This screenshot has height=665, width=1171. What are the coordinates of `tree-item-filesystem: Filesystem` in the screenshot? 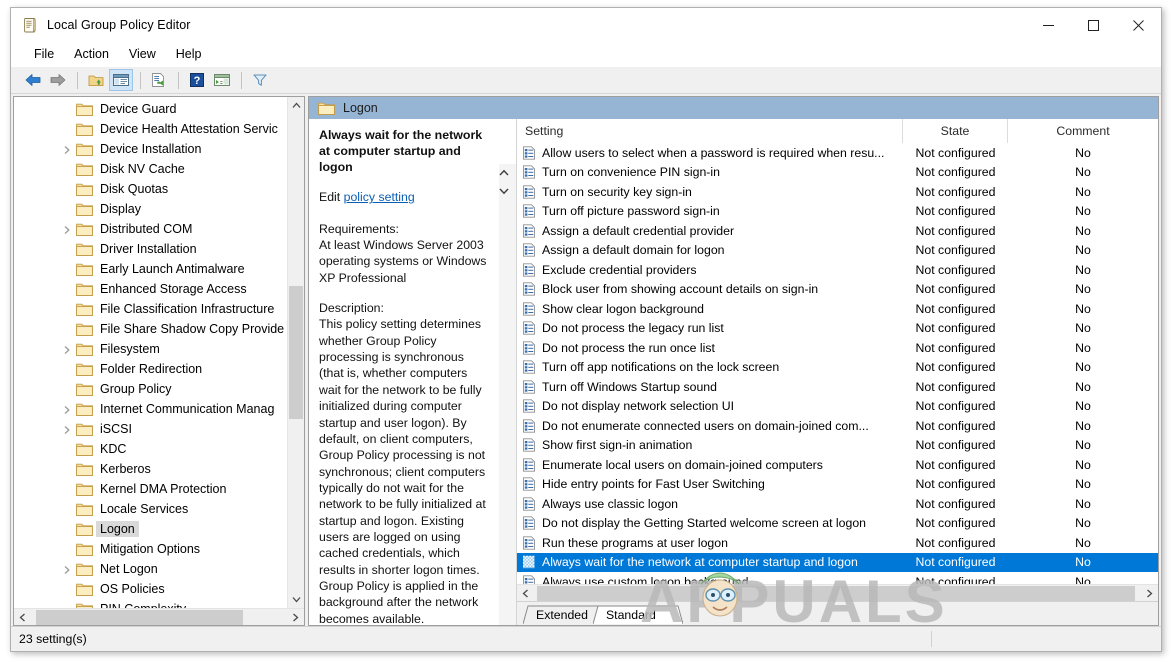 It's located at (150, 349).